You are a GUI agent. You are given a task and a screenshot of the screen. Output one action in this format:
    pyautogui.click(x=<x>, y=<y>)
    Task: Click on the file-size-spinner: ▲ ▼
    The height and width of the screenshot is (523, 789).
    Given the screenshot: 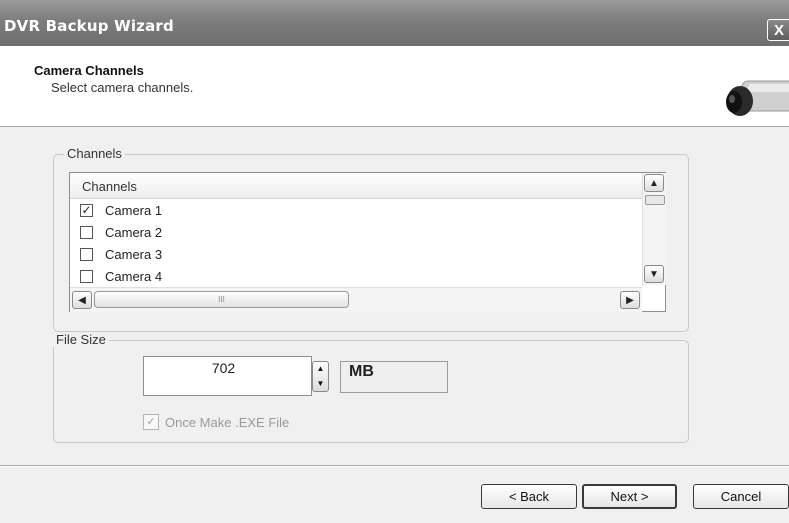 What is the action you would take?
    pyautogui.click(x=320, y=376)
    